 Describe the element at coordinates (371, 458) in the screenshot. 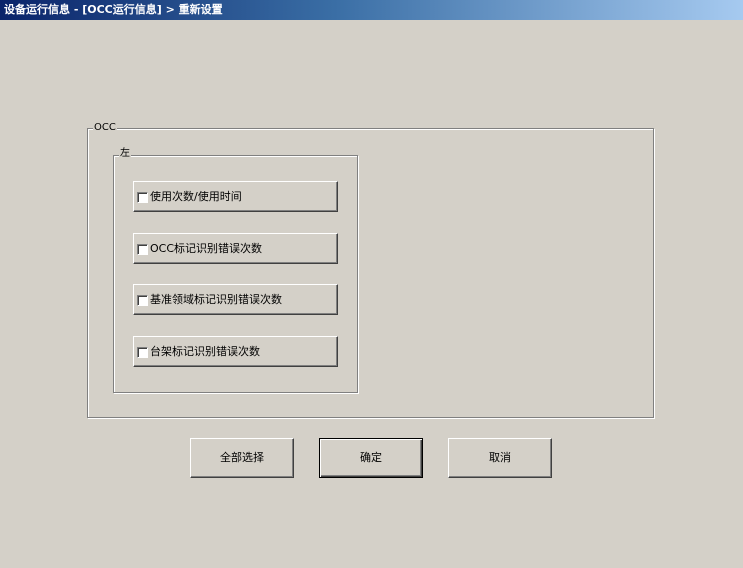

I see `ok-button: 确定` at that location.